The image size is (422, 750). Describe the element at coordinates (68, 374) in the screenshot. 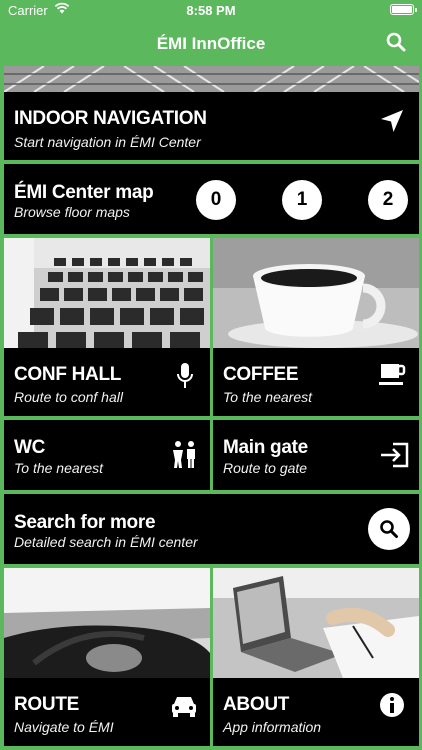

I see `conf-hall-title: CONF HALL` at that location.